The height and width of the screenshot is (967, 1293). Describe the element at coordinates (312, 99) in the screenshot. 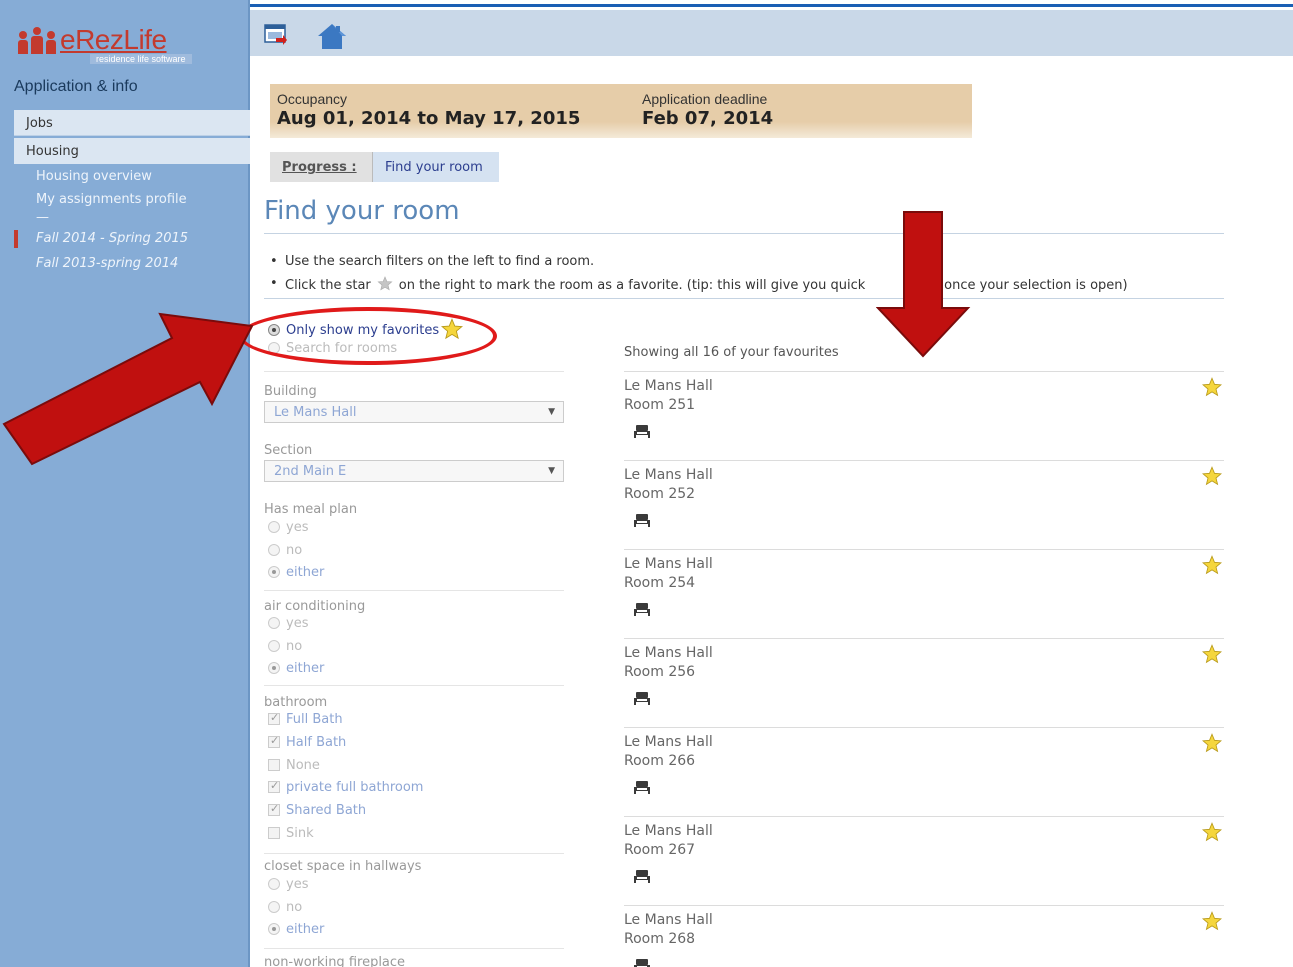

I see `occupancy-label: Occupancy` at that location.